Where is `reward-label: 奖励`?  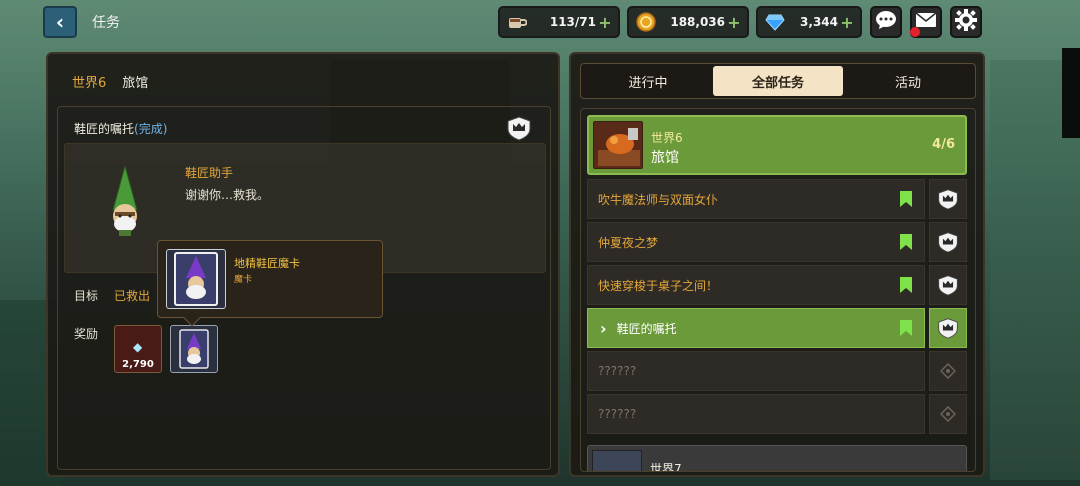 reward-label: 奖励 is located at coordinates (86, 334).